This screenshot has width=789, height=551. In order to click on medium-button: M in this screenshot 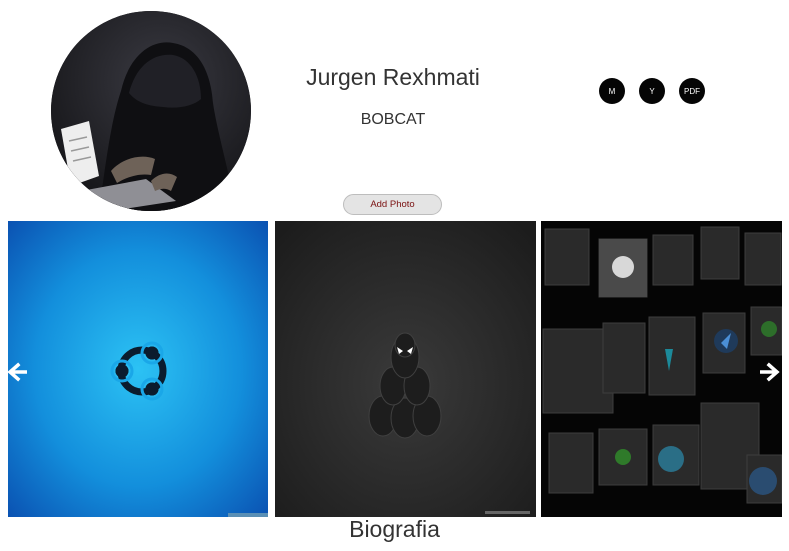, I will do `click(612, 91)`.